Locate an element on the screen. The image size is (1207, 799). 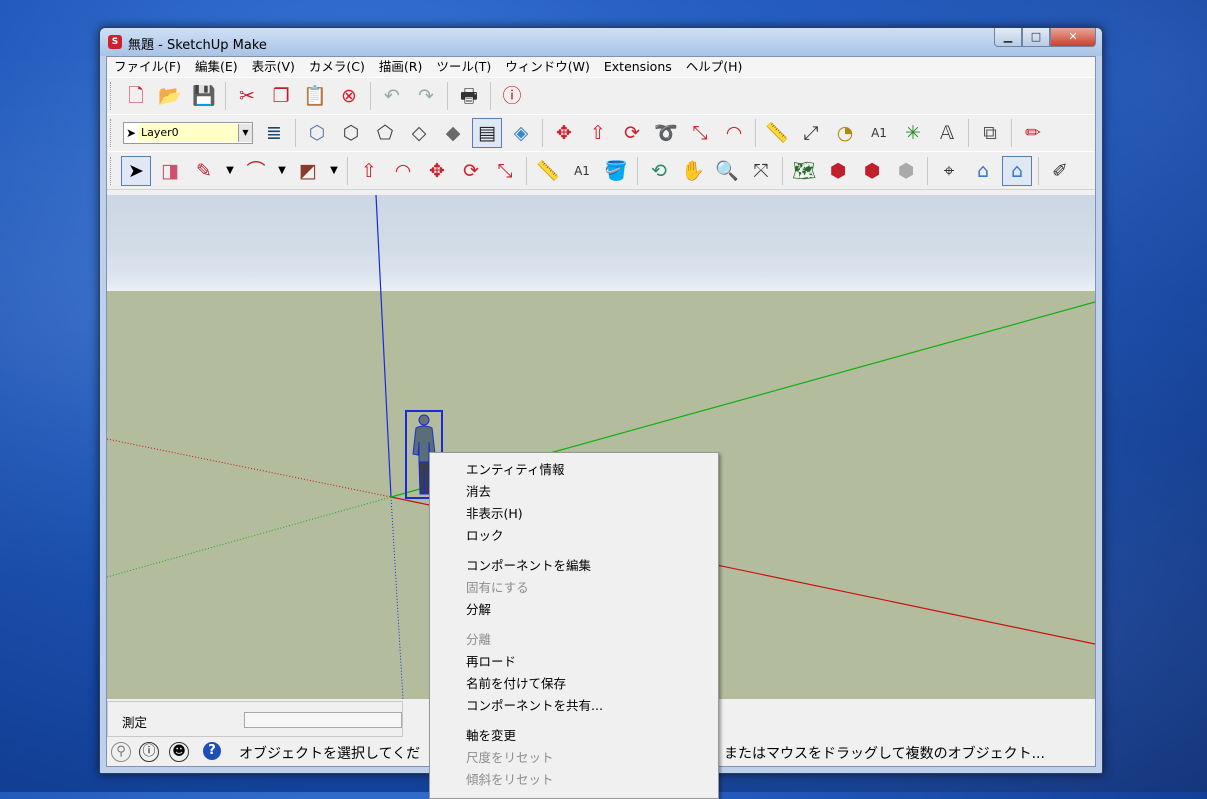
new-file-icon: 🗋 is located at coordinates (136, 96).